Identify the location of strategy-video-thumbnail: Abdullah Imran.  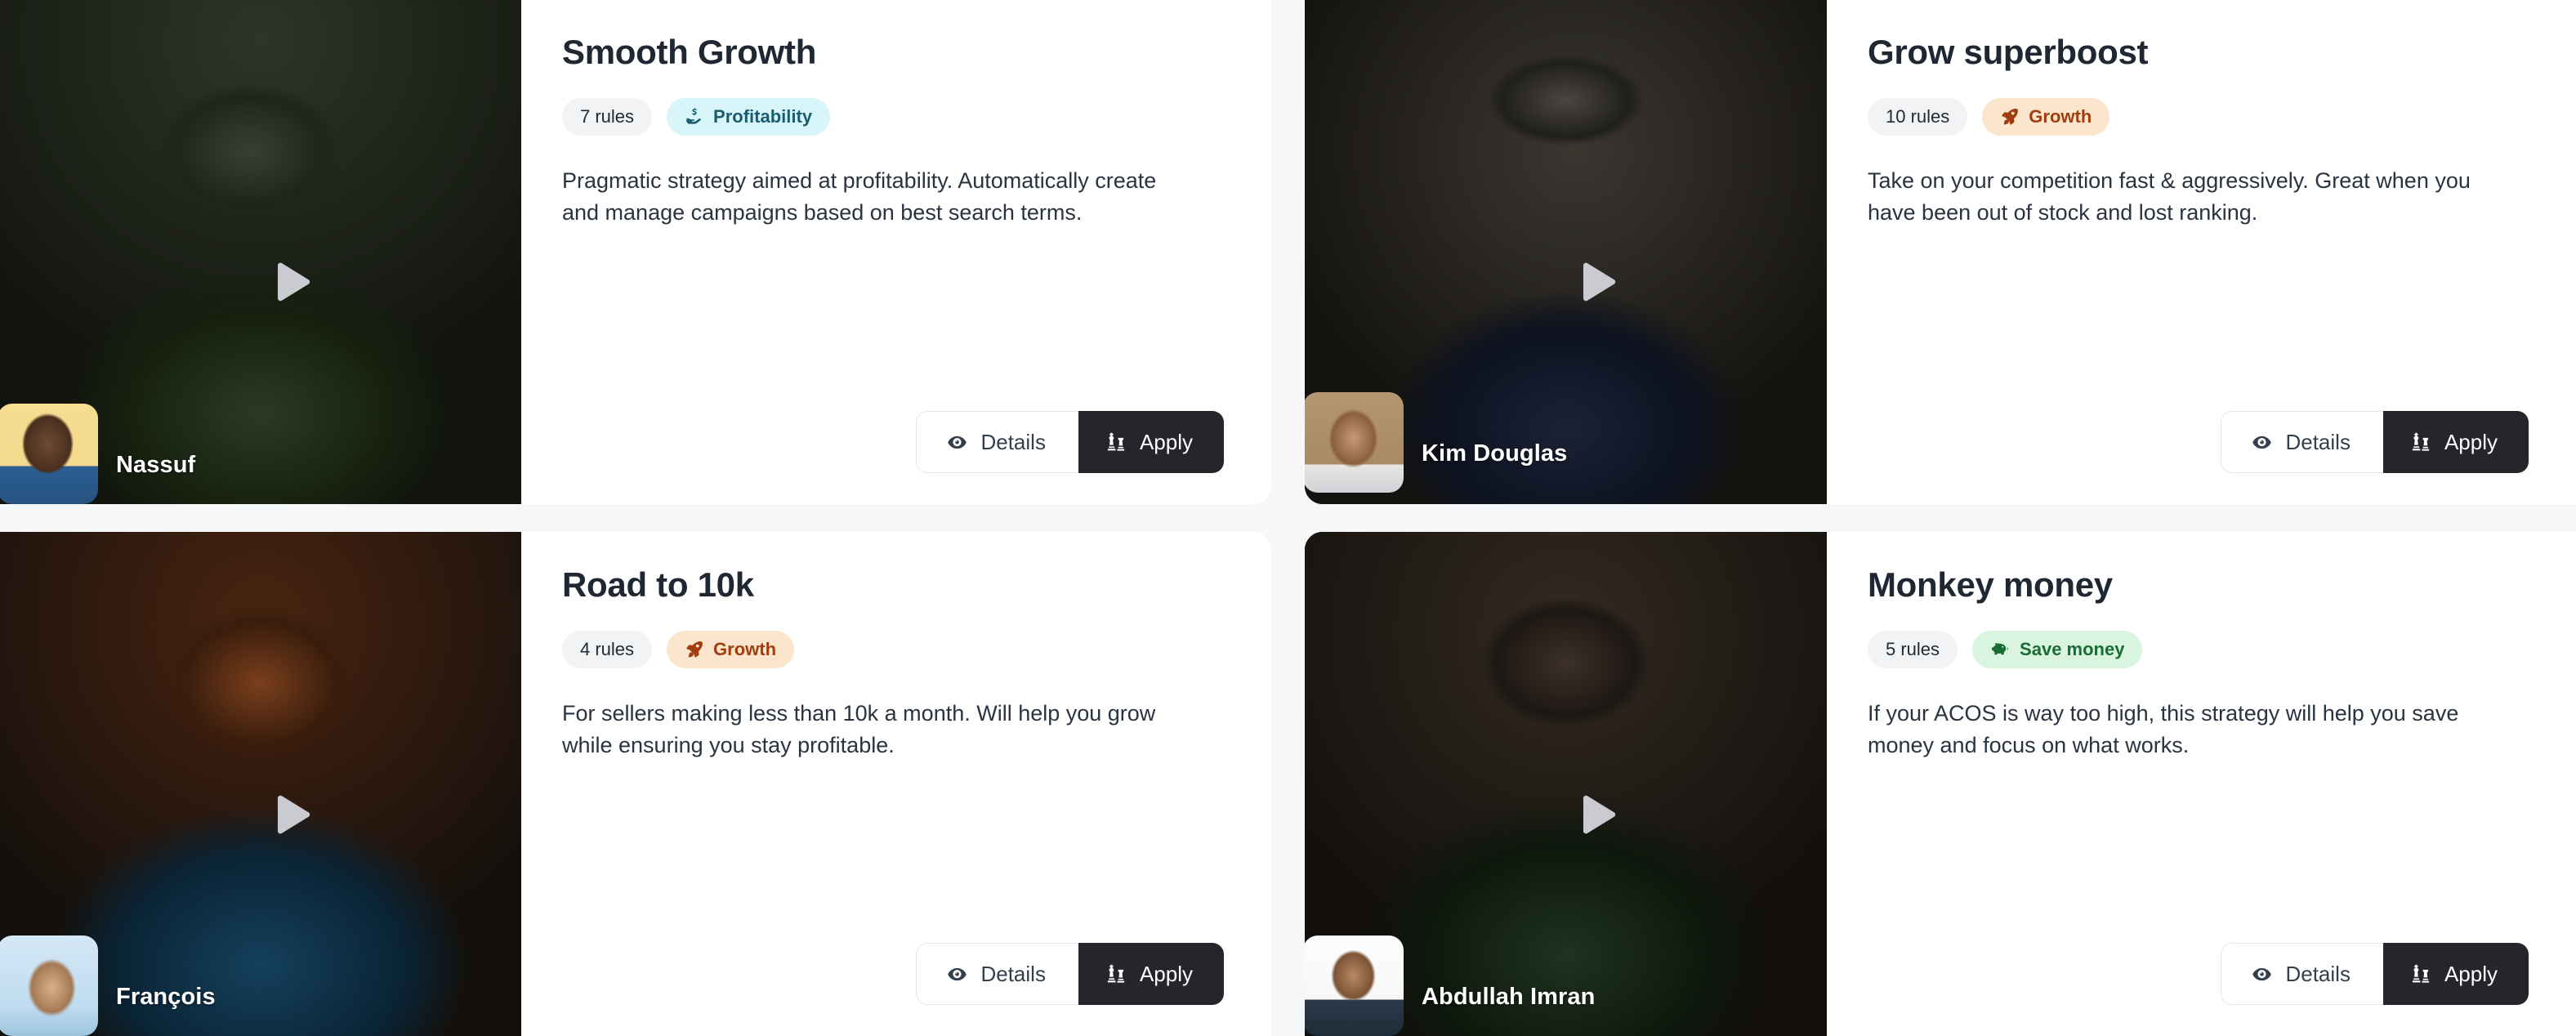
(1566, 784).